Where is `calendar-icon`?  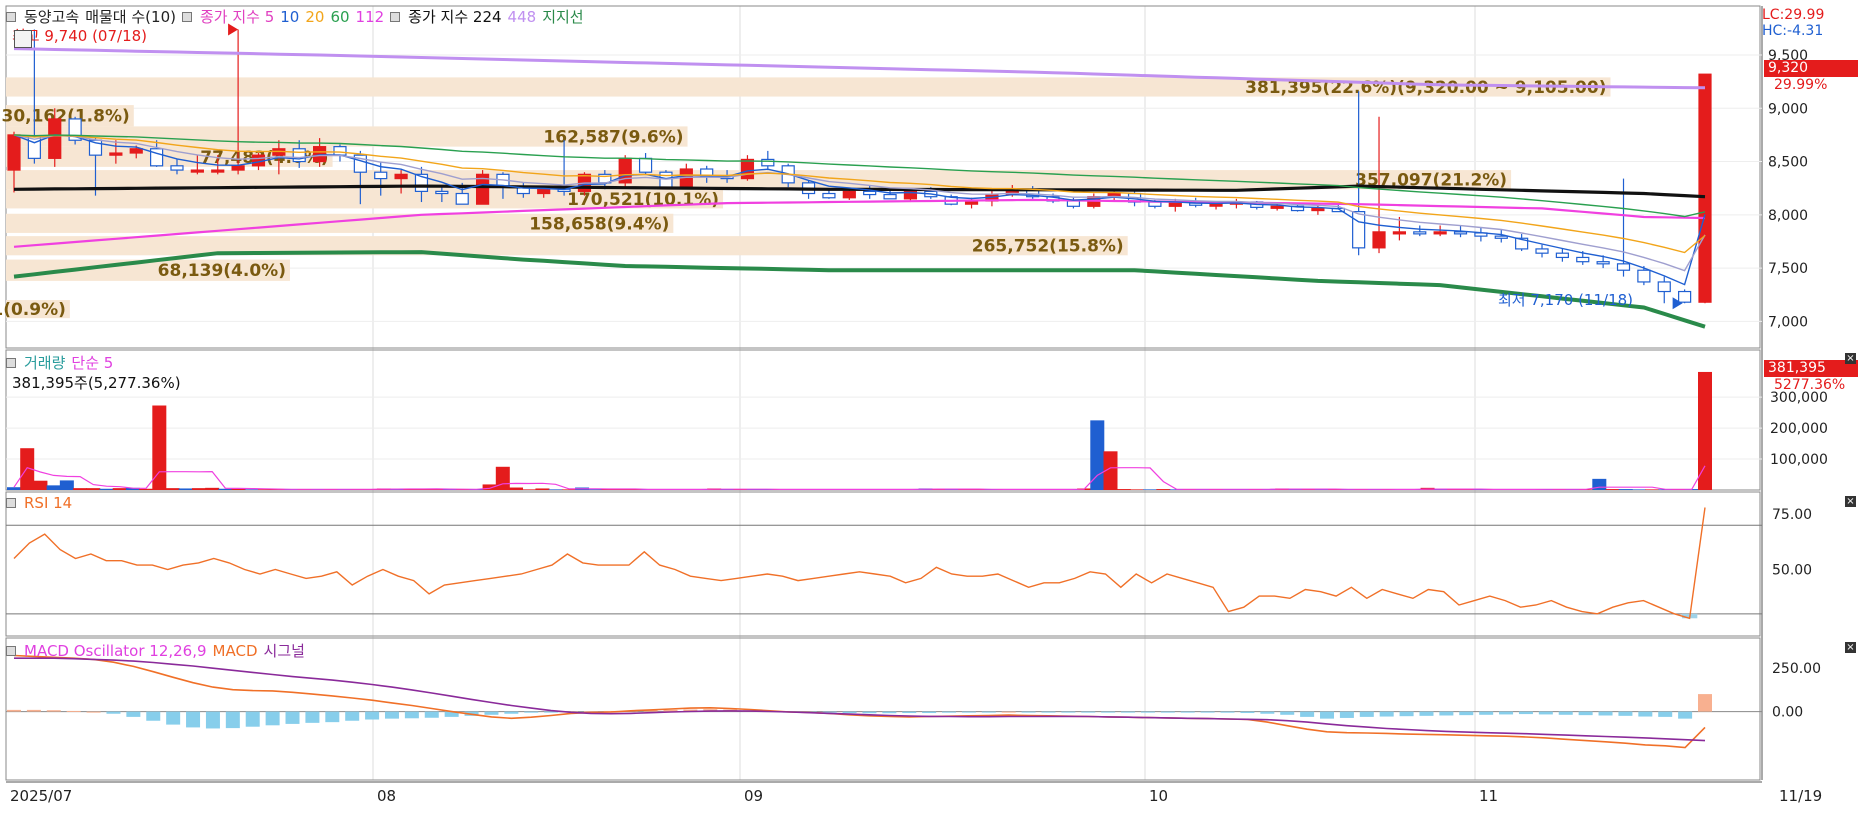 calendar-icon is located at coordinates (23, 39).